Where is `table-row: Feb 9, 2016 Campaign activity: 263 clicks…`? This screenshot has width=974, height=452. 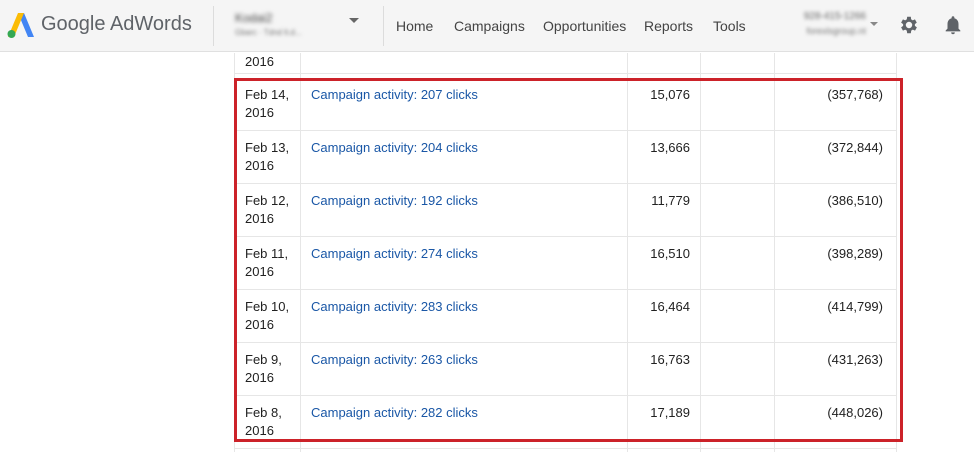
table-row: Feb 9, 2016 Campaign activity: 263 clicks… is located at coordinates (565, 369).